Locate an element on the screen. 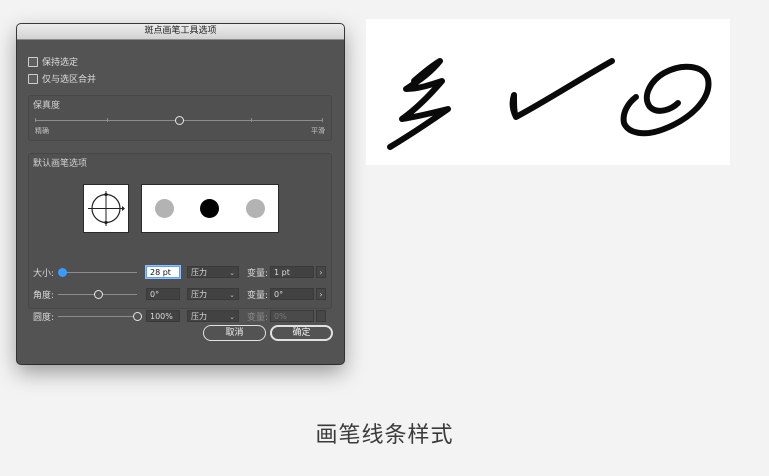 This screenshot has height=476, width=769. brush-stroke-samples is located at coordinates (548, 92).